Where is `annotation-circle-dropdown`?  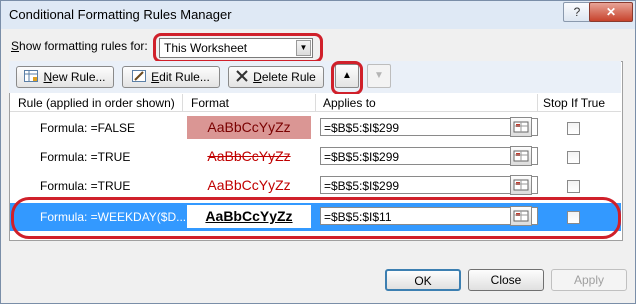
annotation-circle-dropdown is located at coordinates (238, 48).